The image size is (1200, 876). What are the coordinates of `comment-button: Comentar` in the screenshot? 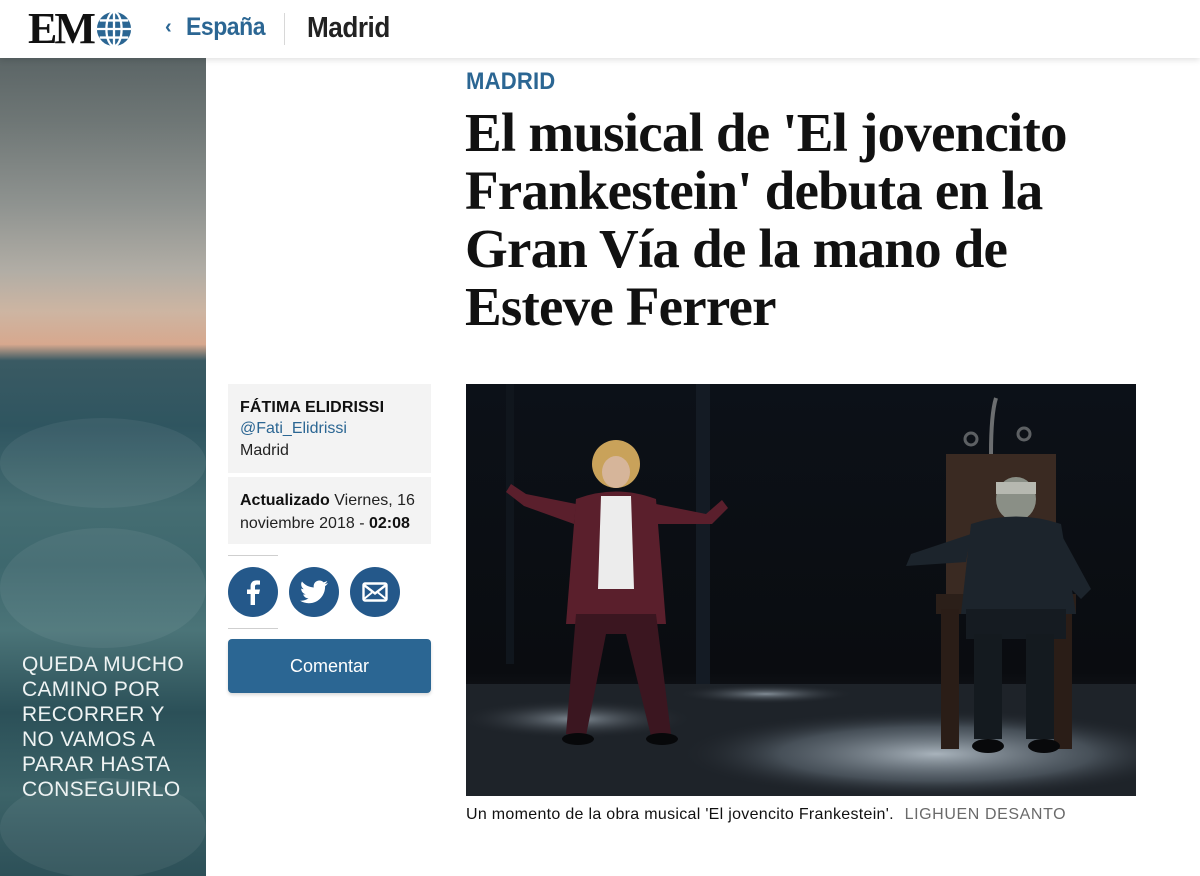 It's located at (329, 666).